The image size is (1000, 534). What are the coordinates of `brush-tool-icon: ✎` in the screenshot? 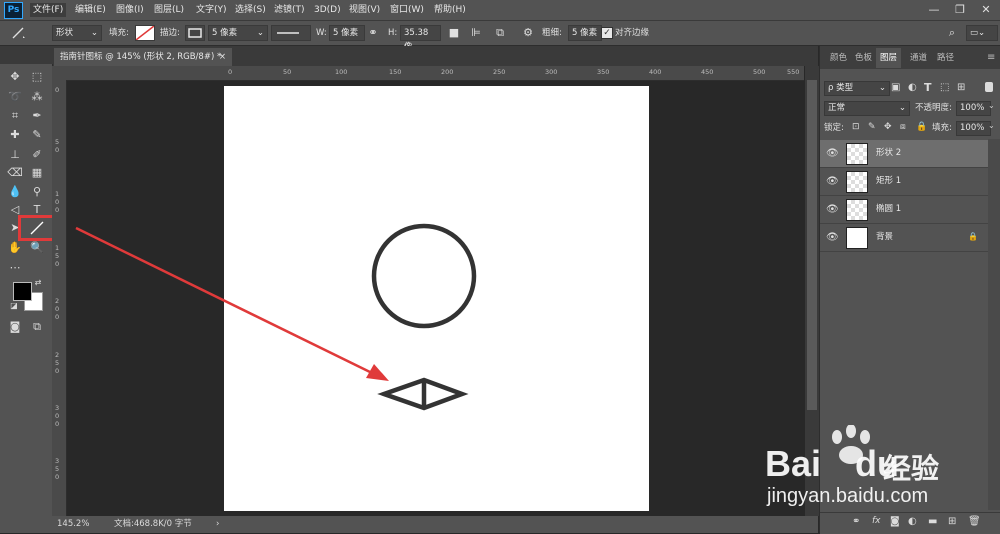 It's located at (37, 135).